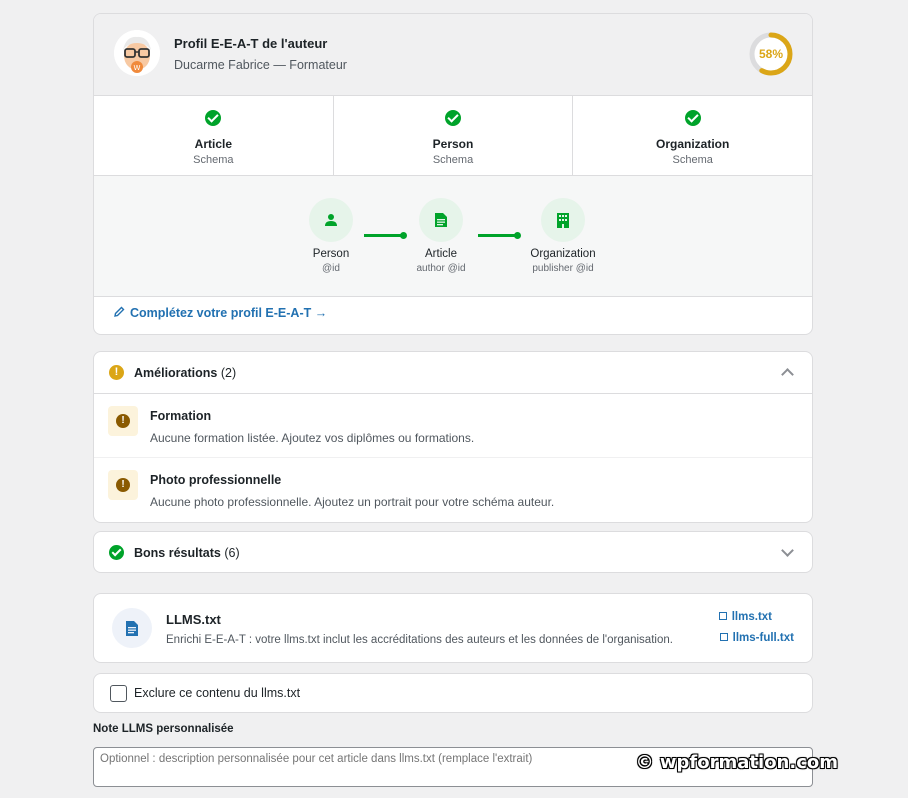 The image size is (908, 798). What do you see at coordinates (453, 144) in the screenshot?
I see `schema-name: Person` at bounding box center [453, 144].